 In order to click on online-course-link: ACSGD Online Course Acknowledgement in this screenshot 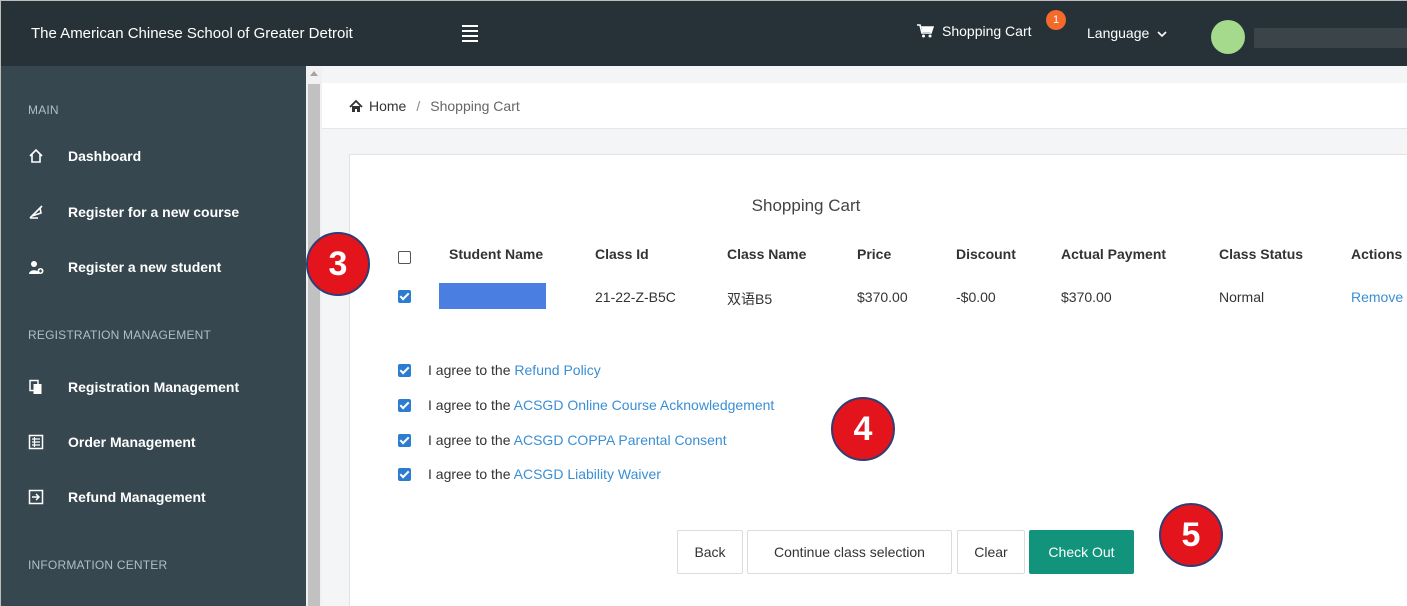, I will do `click(644, 405)`.